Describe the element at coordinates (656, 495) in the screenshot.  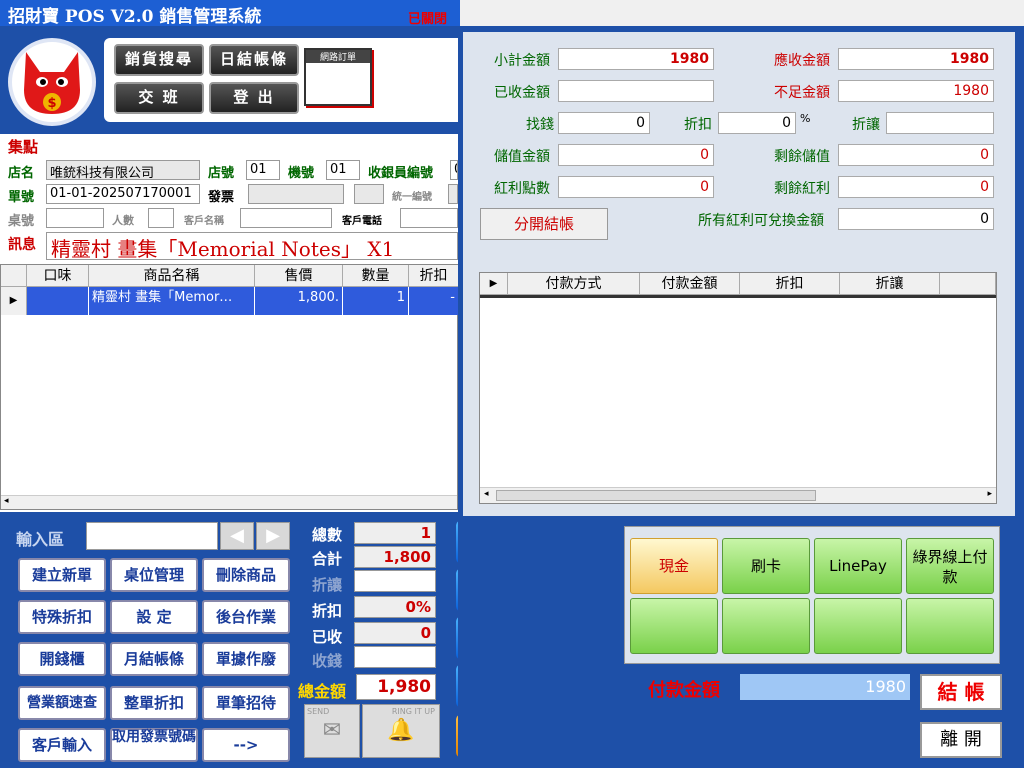
I see `pay-scroll-thumb` at that location.